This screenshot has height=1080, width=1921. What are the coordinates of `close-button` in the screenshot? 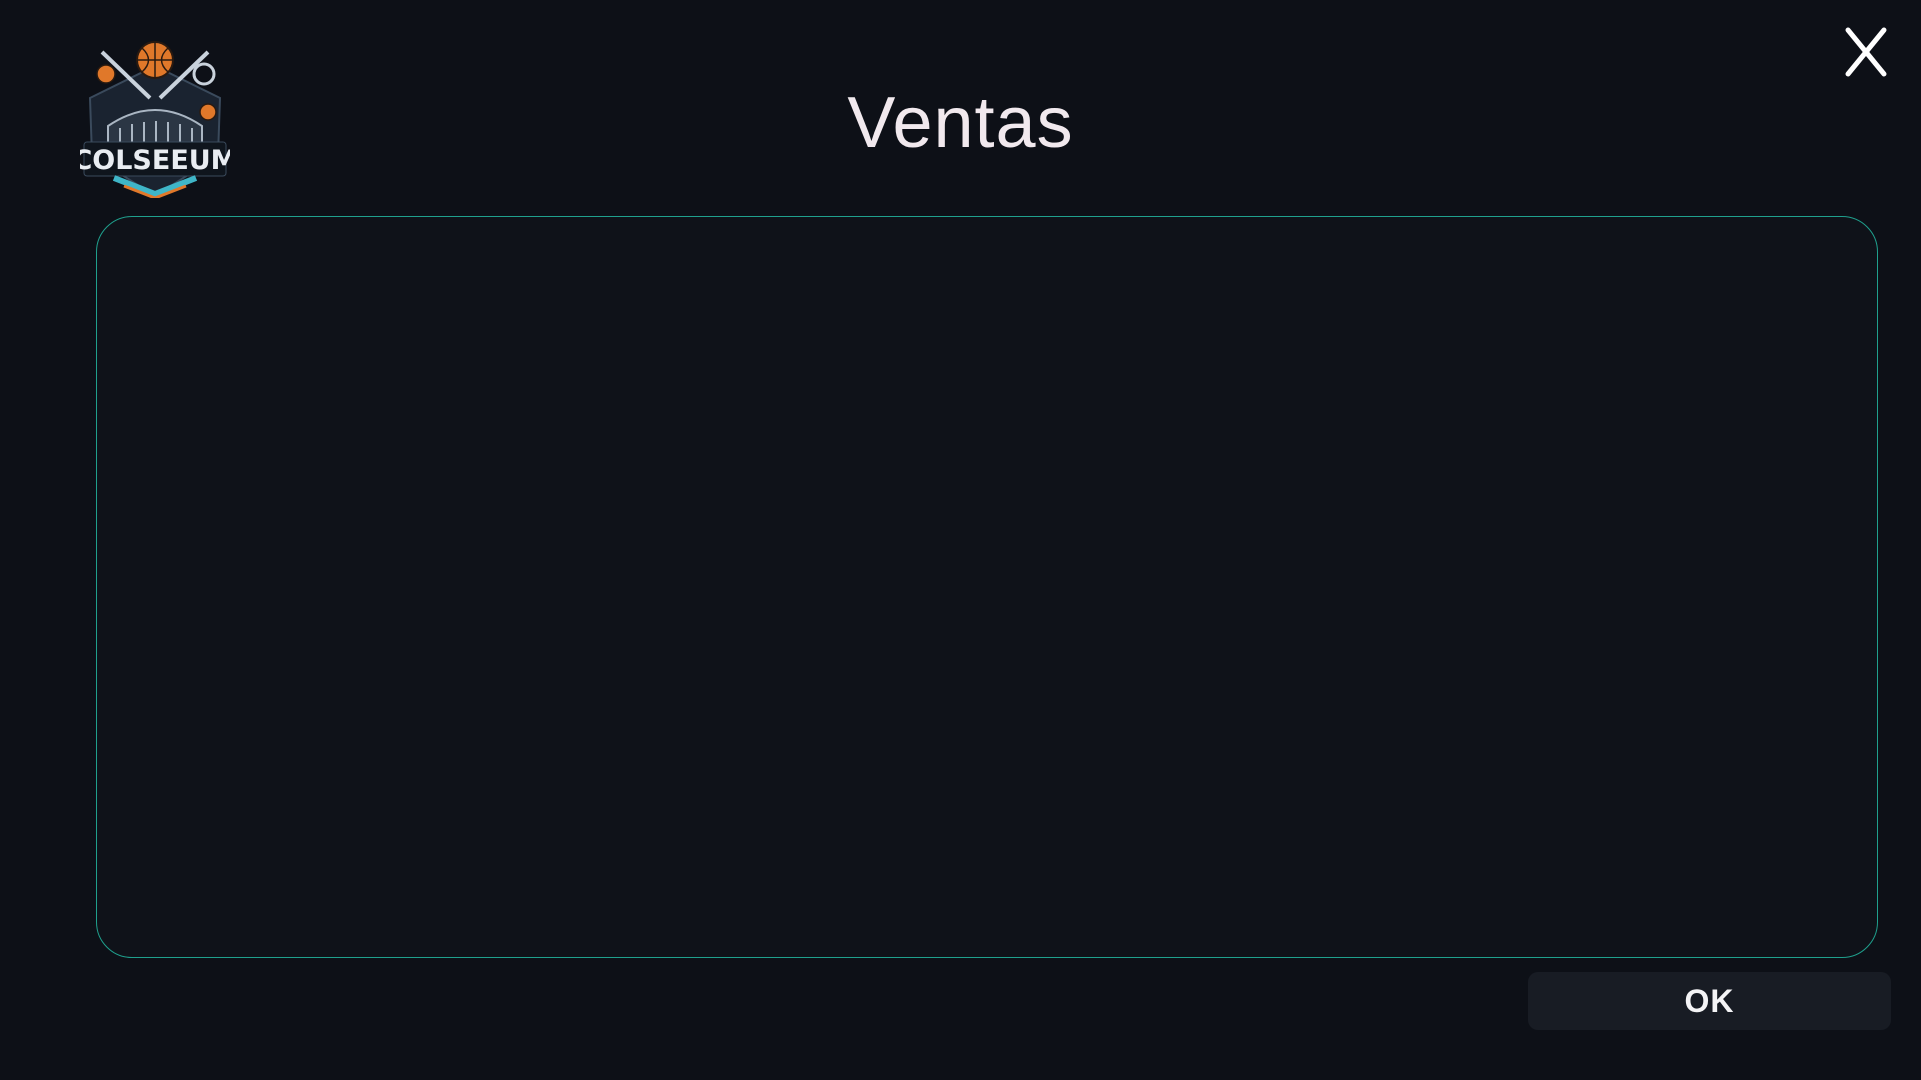 It's located at (1866, 52).